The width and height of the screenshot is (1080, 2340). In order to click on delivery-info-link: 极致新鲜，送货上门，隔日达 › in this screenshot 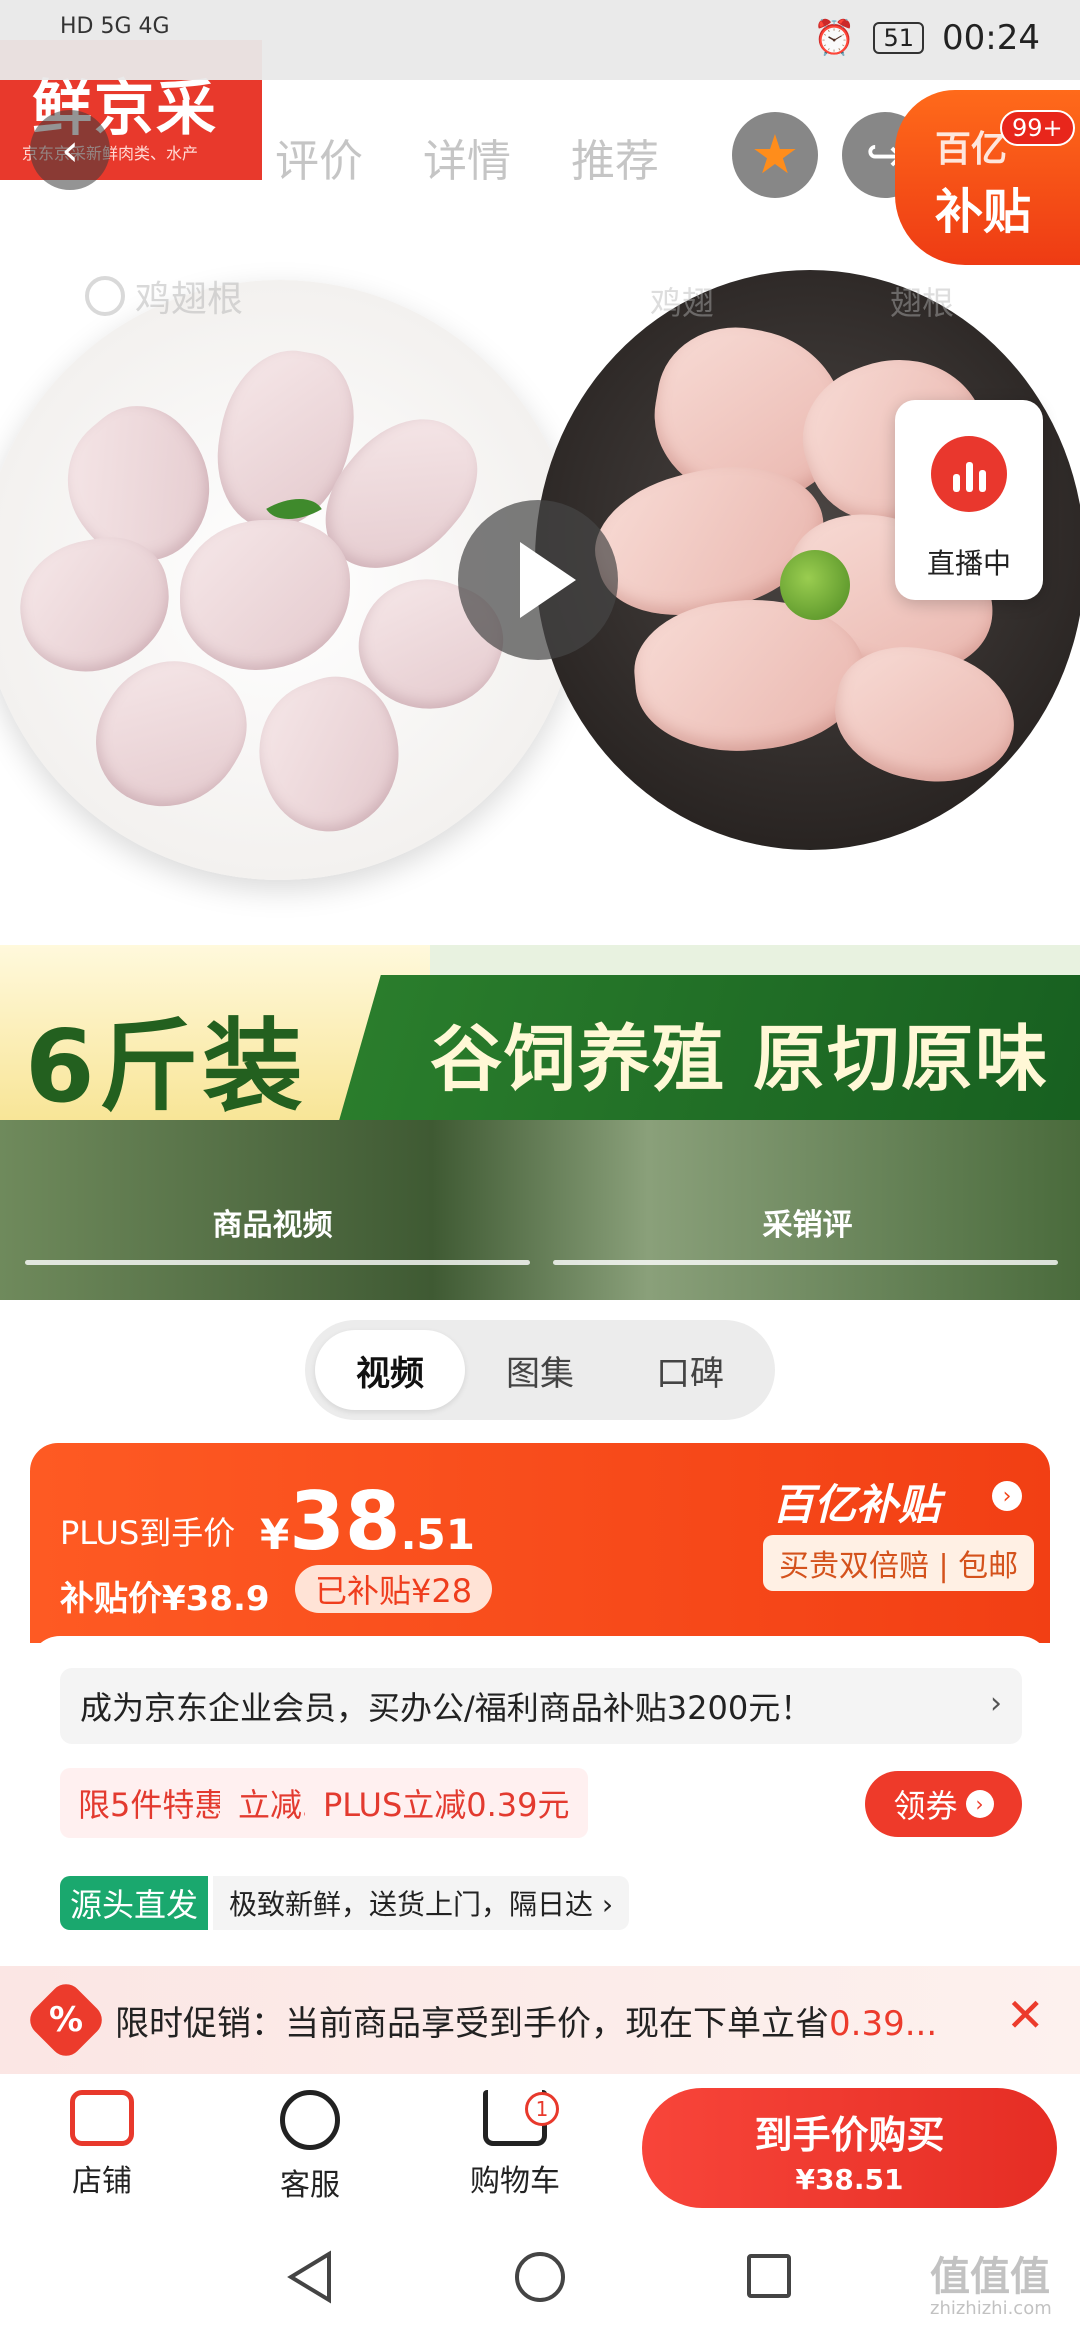, I will do `click(421, 1903)`.